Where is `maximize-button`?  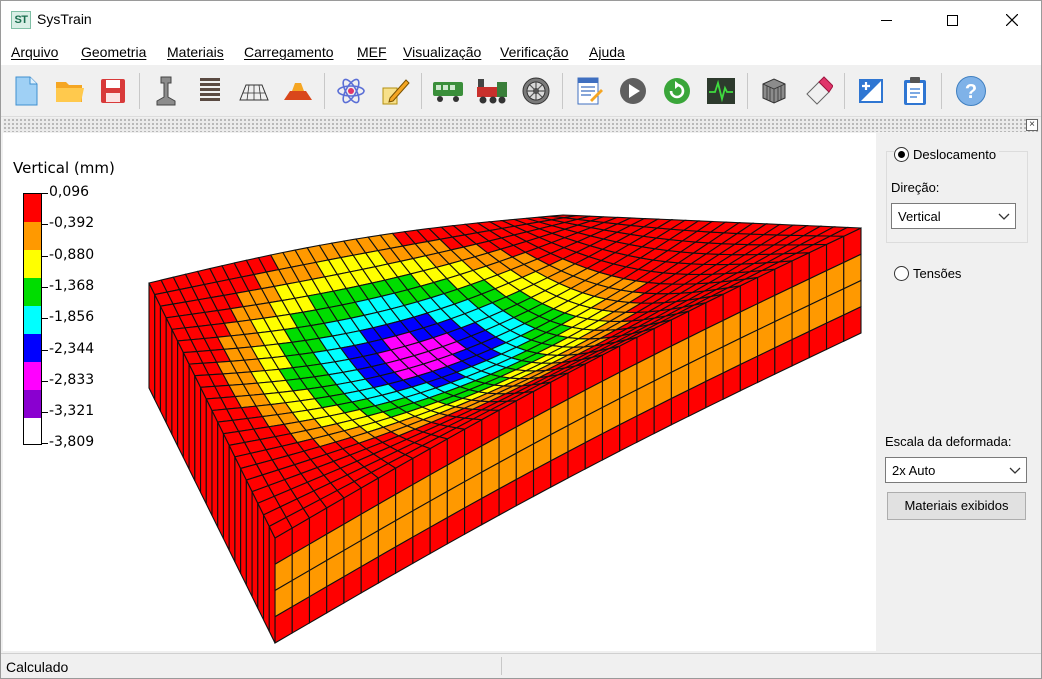
maximize-button is located at coordinates (952, 20).